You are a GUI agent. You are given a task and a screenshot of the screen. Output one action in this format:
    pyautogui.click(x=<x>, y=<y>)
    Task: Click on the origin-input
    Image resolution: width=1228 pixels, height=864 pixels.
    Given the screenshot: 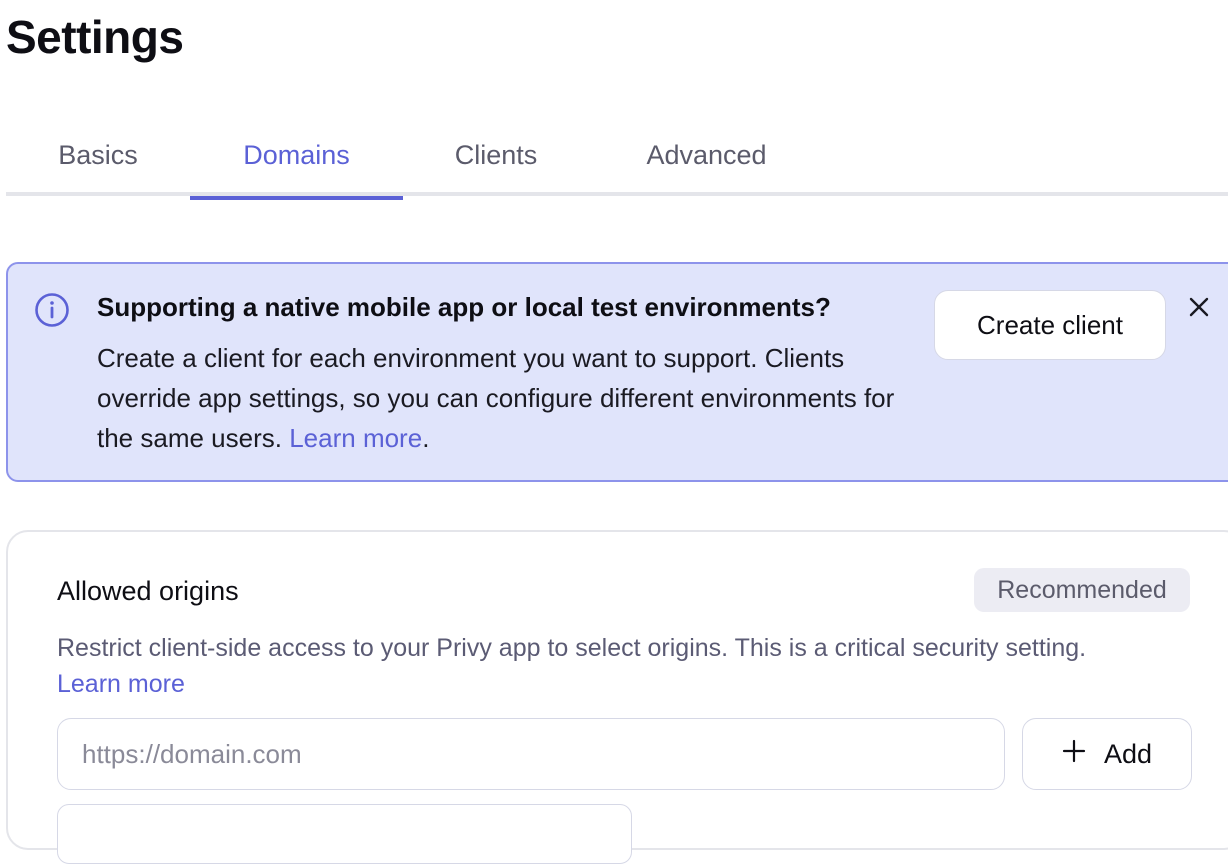 What is the action you would take?
    pyautogui.click(x=531, y=754)
    